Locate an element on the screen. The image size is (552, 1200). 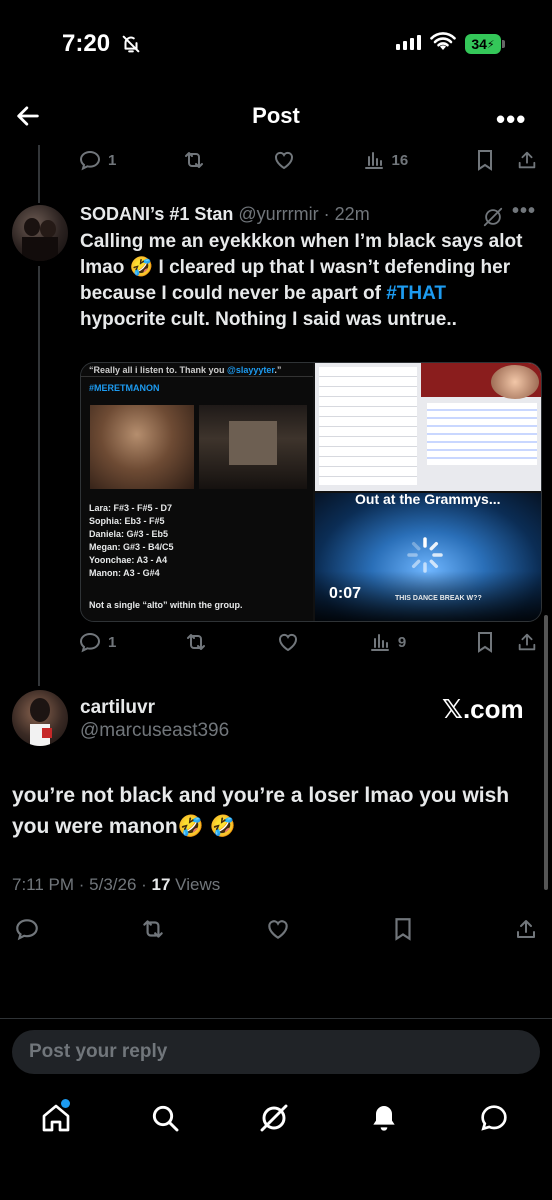
divider is located at coordinates (276, 1018).